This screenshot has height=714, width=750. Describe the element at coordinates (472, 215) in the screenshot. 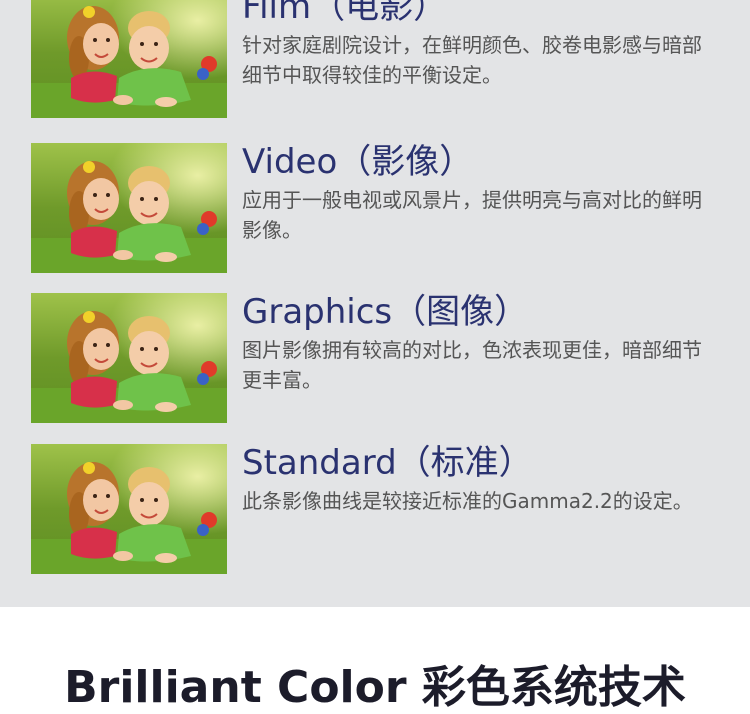

I see `mode-description: 应用于一般电视或风景片，提供明亮与高对比的鲜明影像。` at that location.